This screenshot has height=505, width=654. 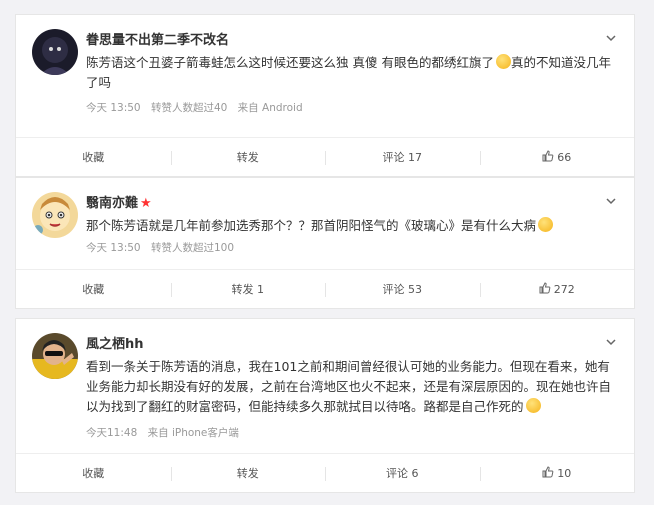 What do you see at coordinates (402, 474) in the screenshot?
I see `comment-button: 评论 6` at bounding box center [402, 474].